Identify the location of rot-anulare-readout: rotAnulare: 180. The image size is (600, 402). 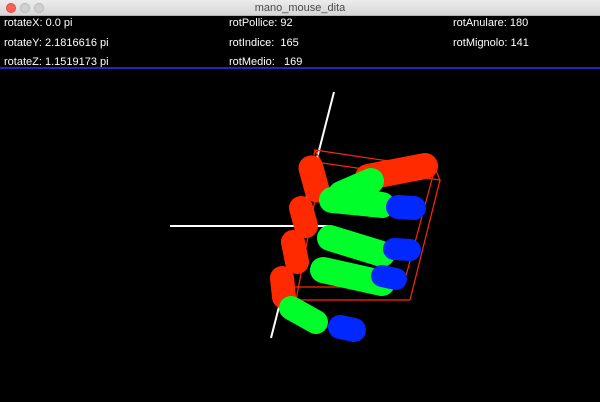
(491, 23).